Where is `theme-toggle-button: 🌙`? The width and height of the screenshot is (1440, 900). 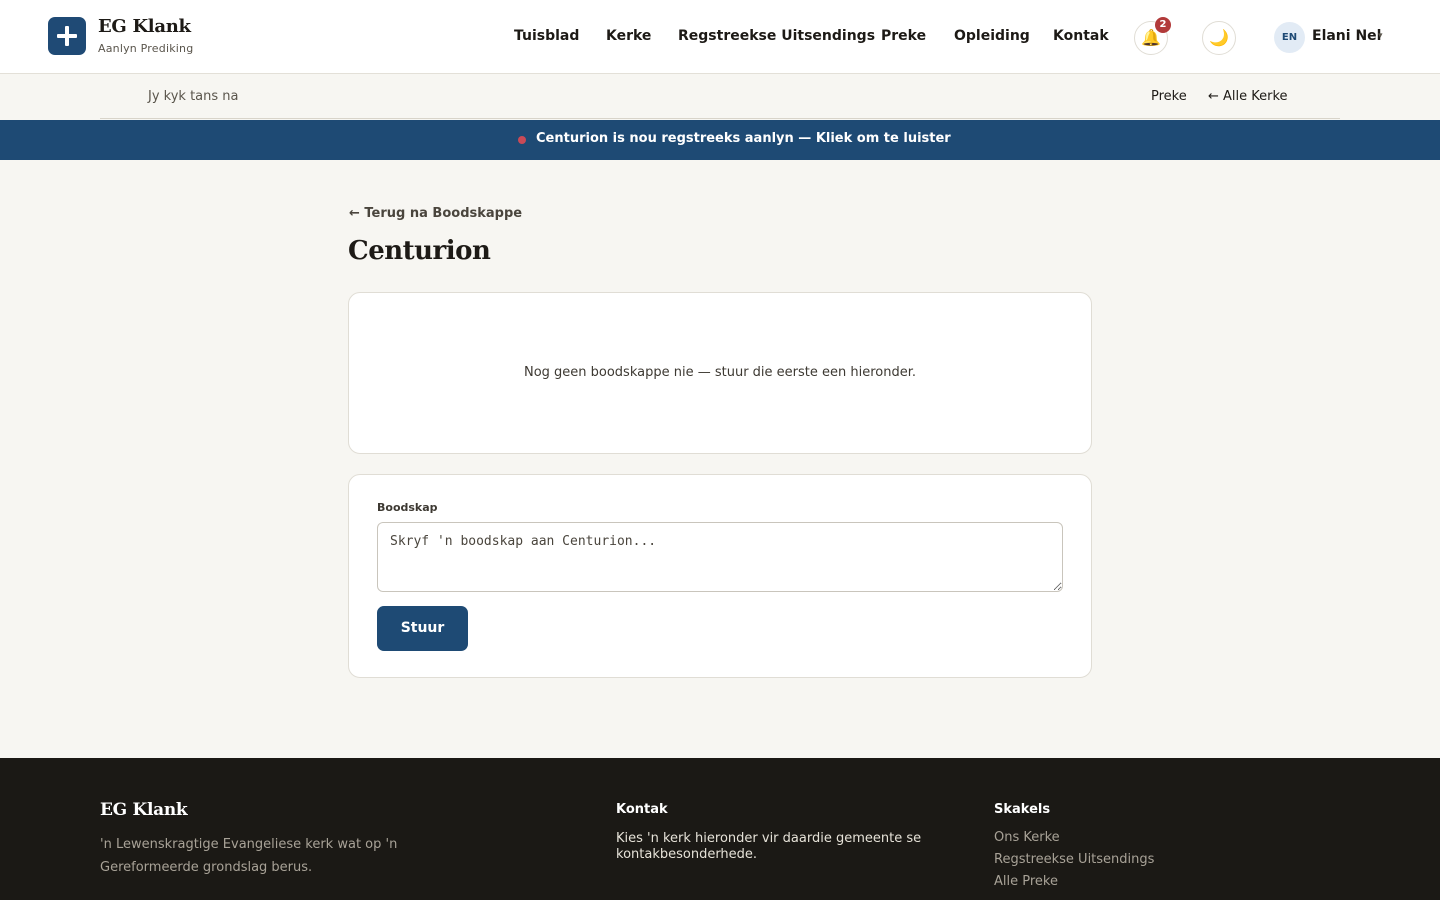 theme-toggle-button: 🌙 is located at coordinates (1219, 38).